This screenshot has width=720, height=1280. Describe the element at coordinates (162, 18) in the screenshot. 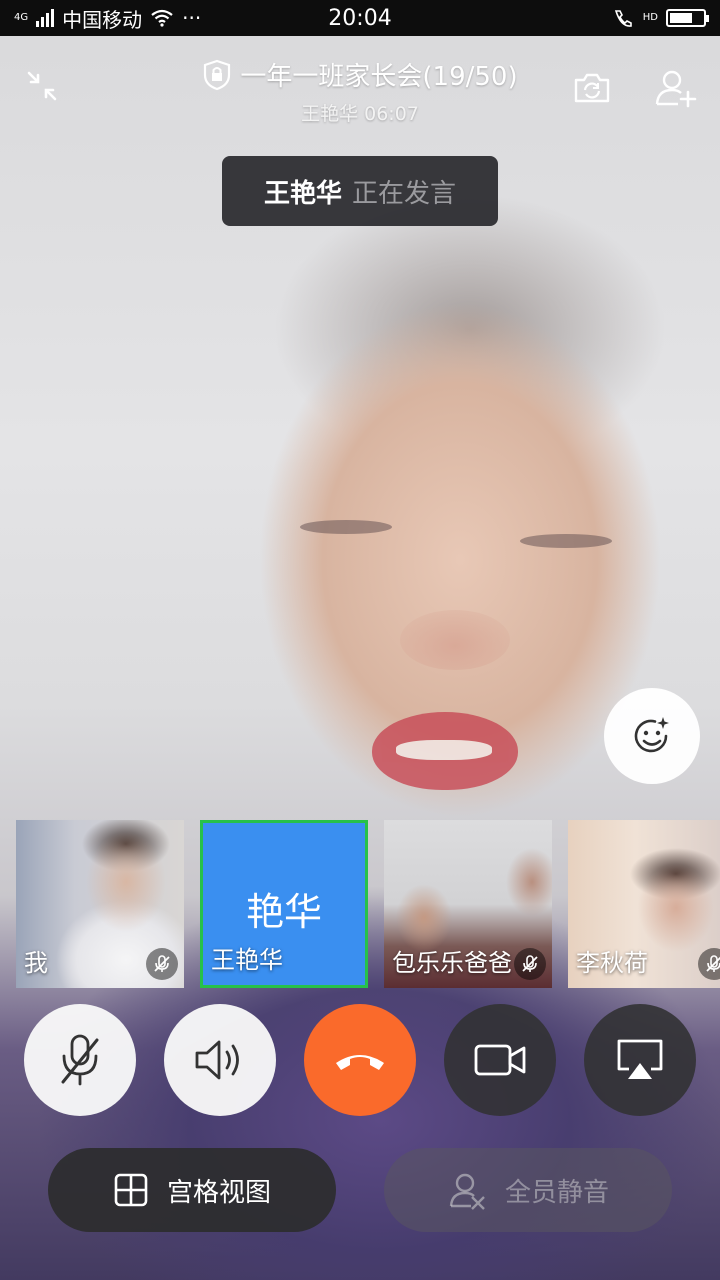

I see `wifi-icon` at that location.